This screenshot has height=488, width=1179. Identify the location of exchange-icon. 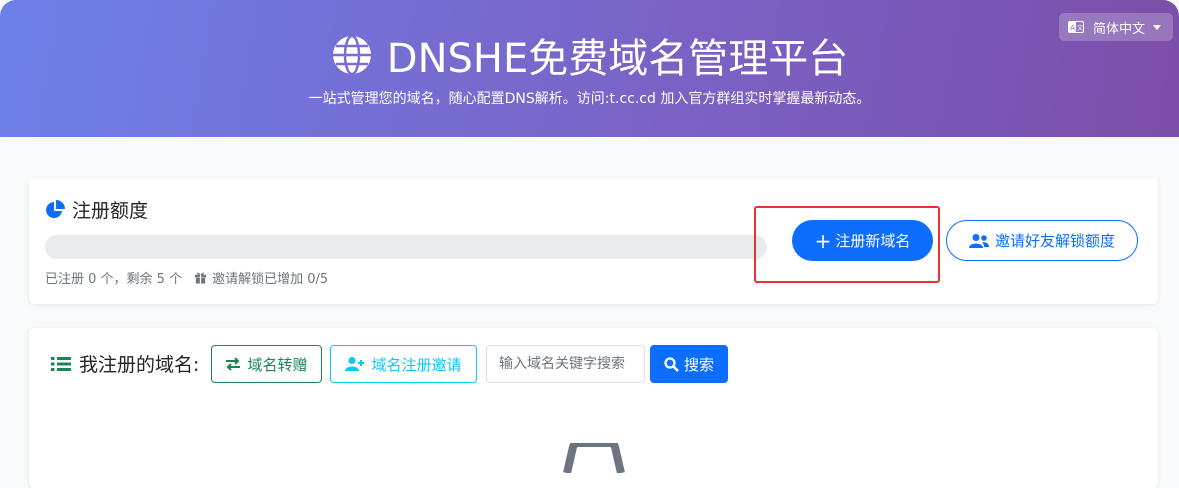
(233, 364).